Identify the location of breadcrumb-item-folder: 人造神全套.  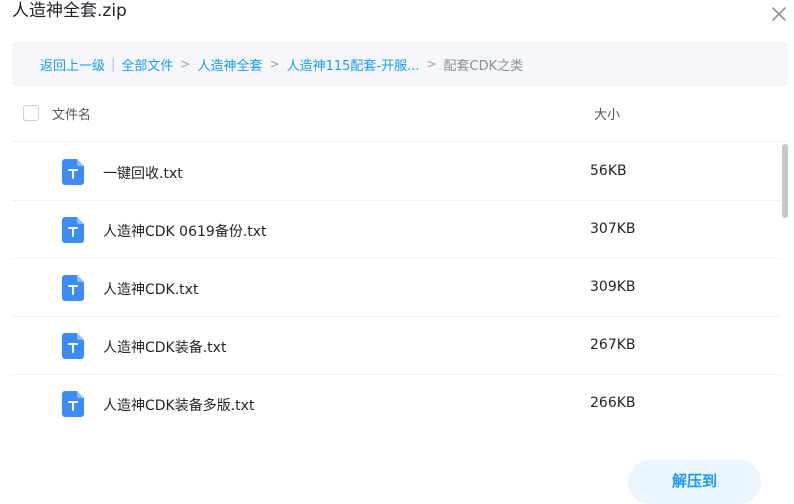
(229, 64).